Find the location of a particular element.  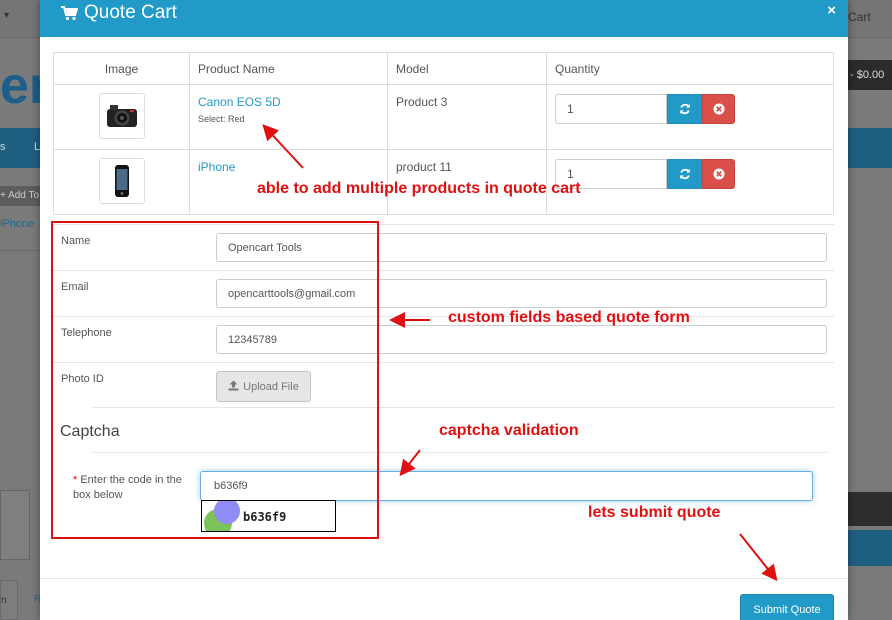

column-header-quantity: Quantity is located at coordinates (690, 68).